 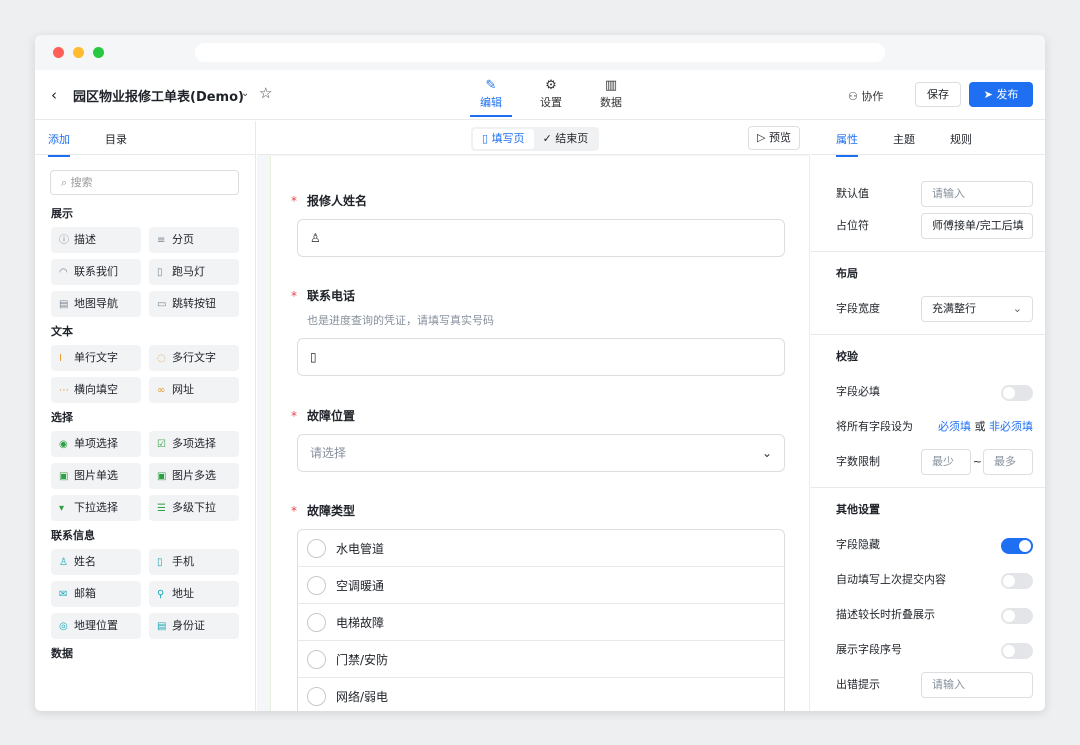 What do you see at coordinates (194, 594) in the screenshot?
I see `component-address: ⚲ 地址` at bounding box center [194, 594].